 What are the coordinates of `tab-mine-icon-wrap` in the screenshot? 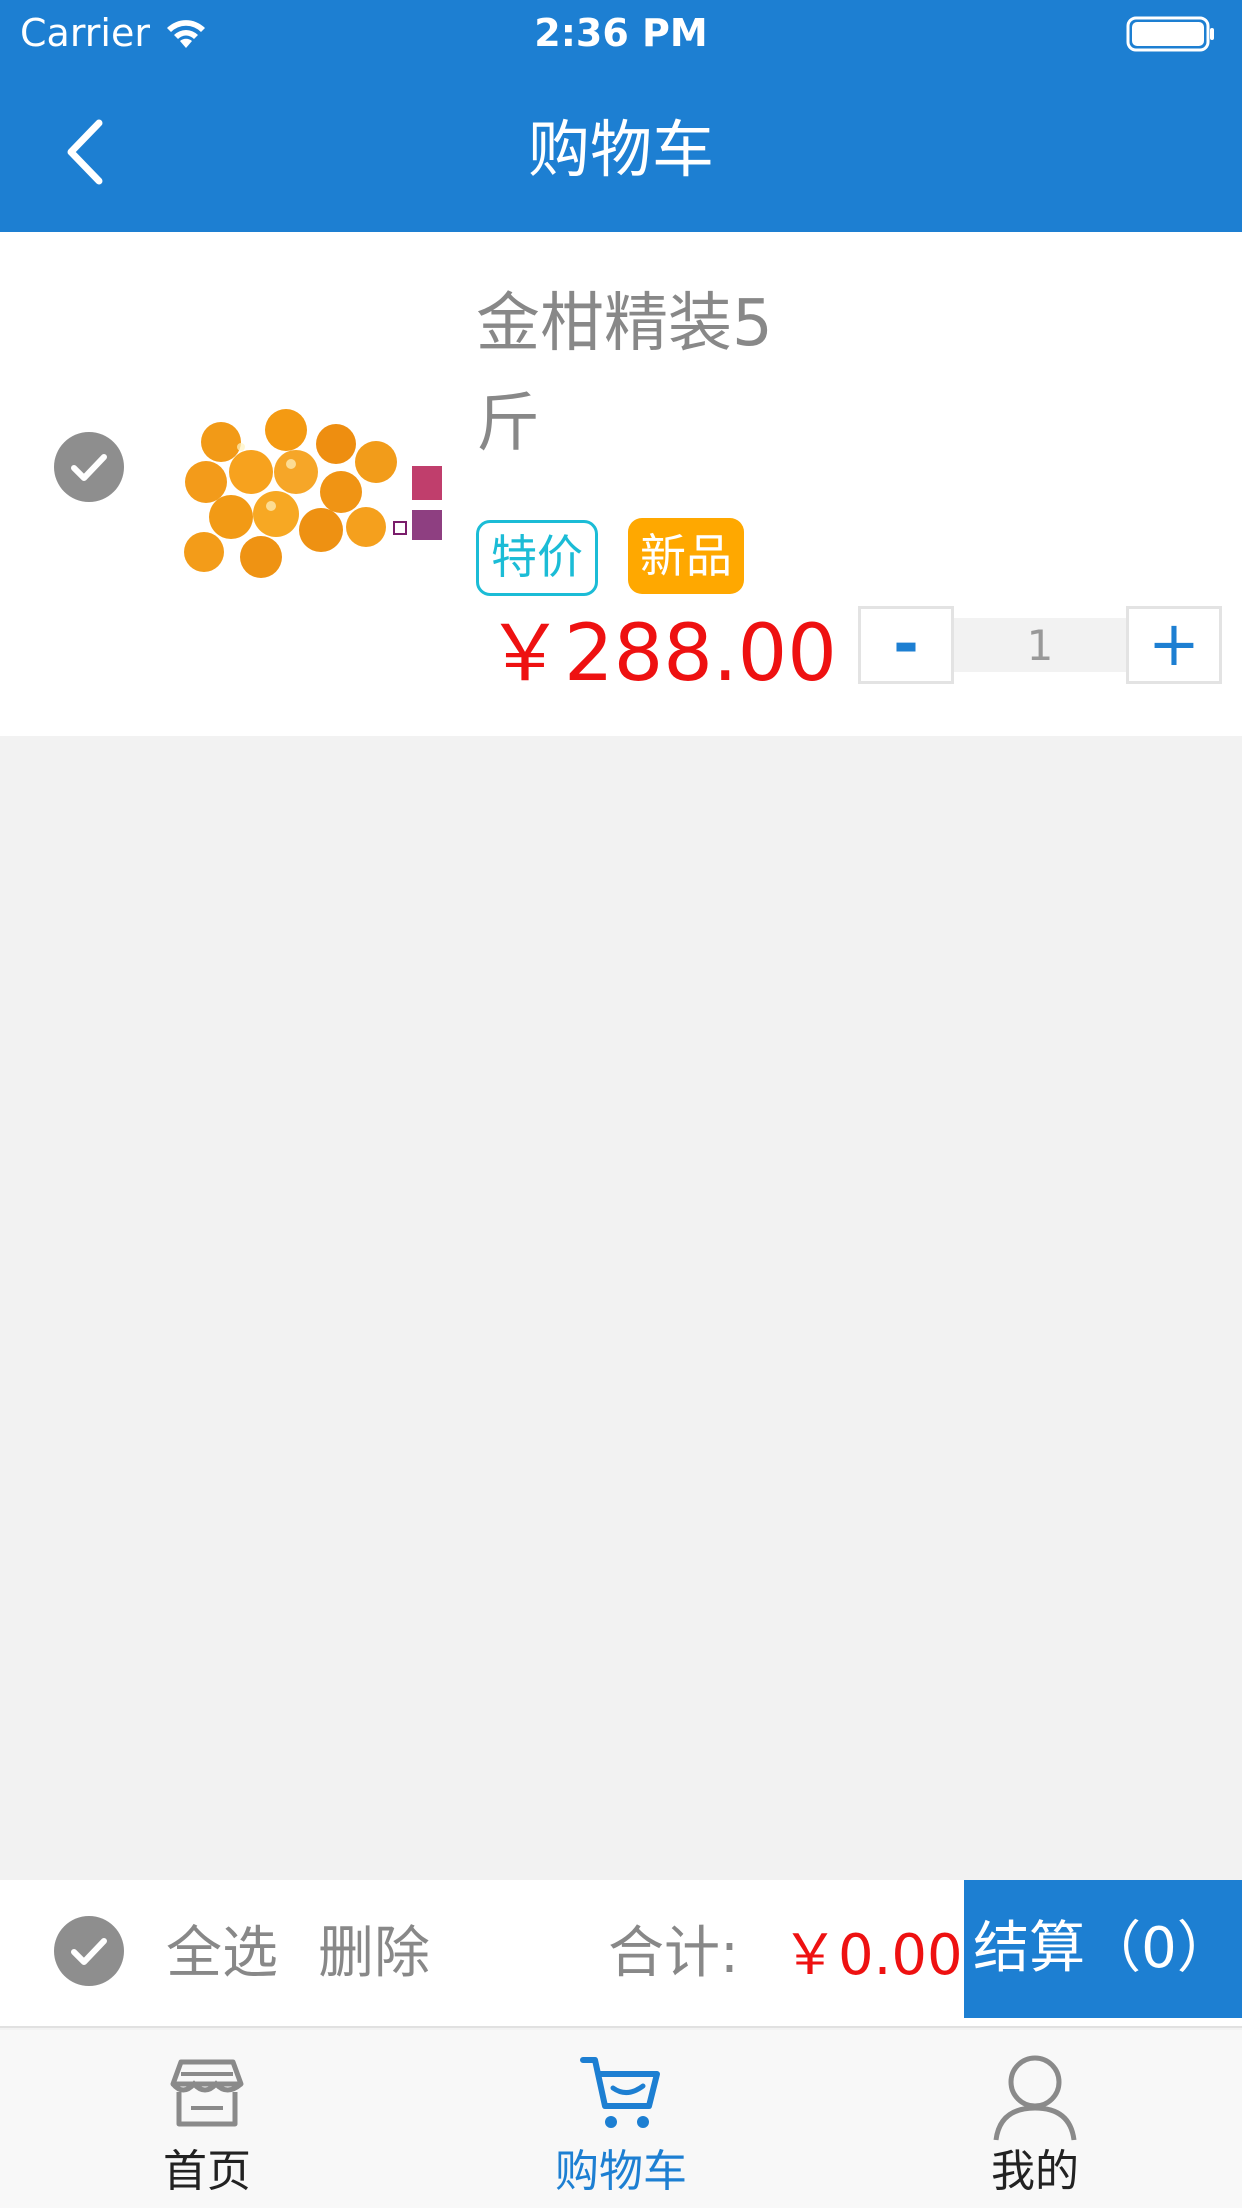 It's located at (1035, 2097).